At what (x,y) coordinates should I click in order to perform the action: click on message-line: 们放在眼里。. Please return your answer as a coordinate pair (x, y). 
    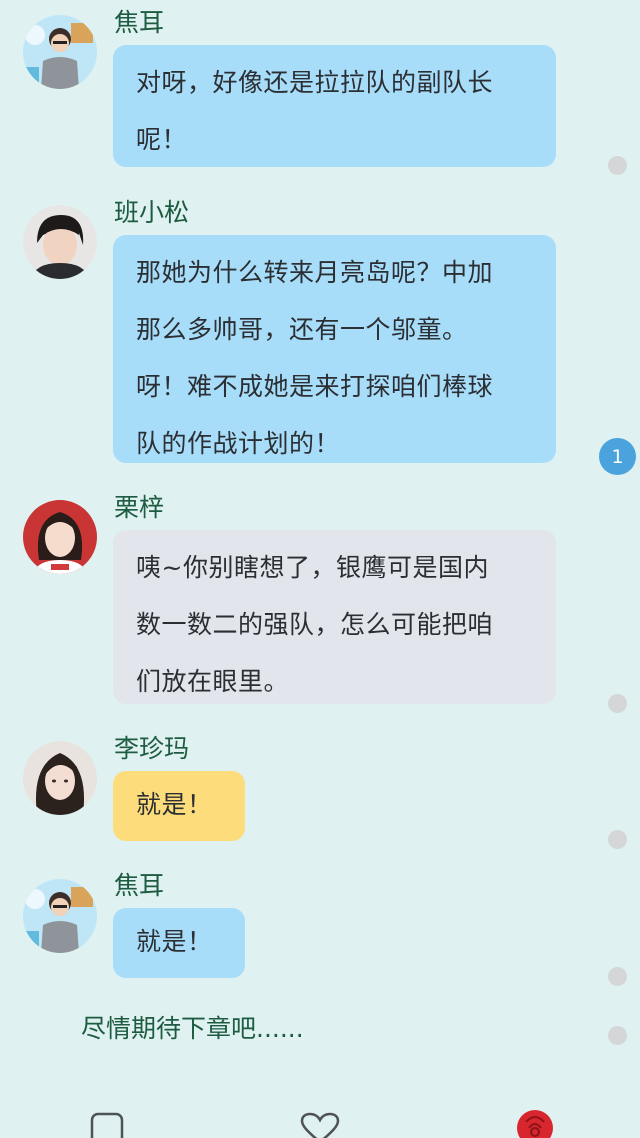
    Looking at the image, I should click on (213, 681).